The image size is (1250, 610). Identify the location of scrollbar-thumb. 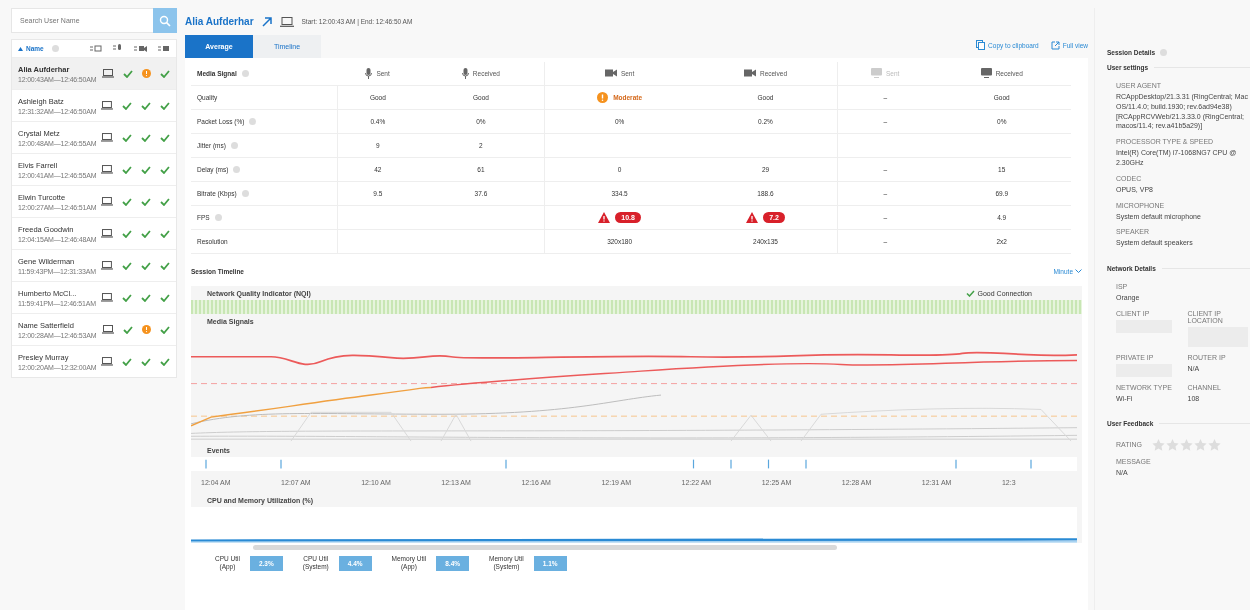
(545, 547).